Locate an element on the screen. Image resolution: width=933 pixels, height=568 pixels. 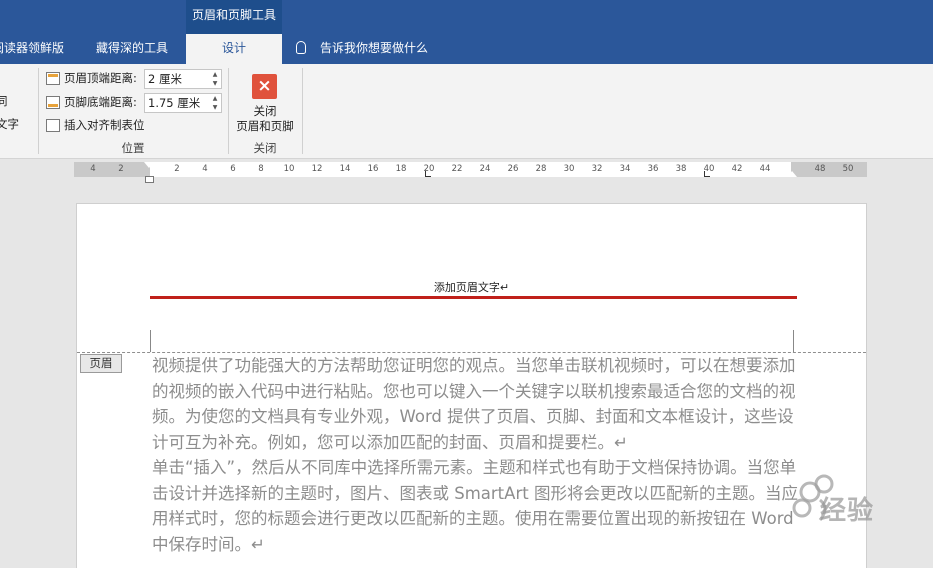
ruler-tick: 6 is located at coordinates (233, 169).